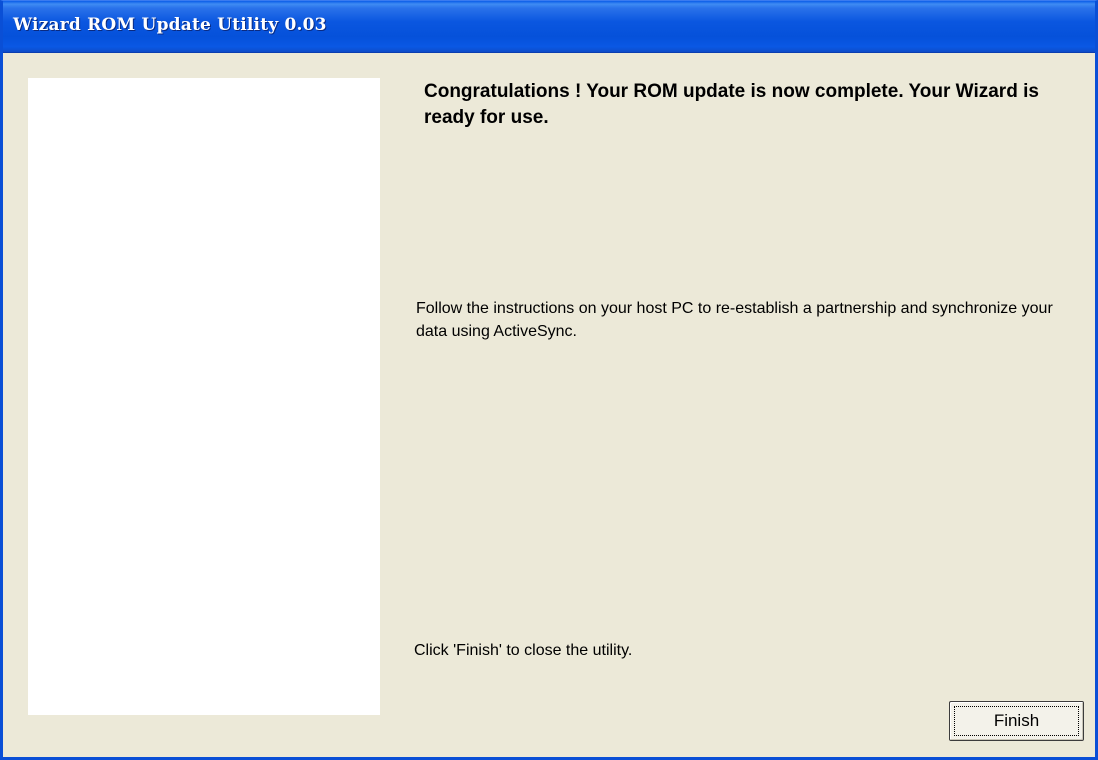 This screenshot has height=760, width=1098. What do you see at coordinates (170, 25) in the screenshot?
I see `window-title: Wizard ROM Update Utility 0.03` at bounding box center [170, 25].